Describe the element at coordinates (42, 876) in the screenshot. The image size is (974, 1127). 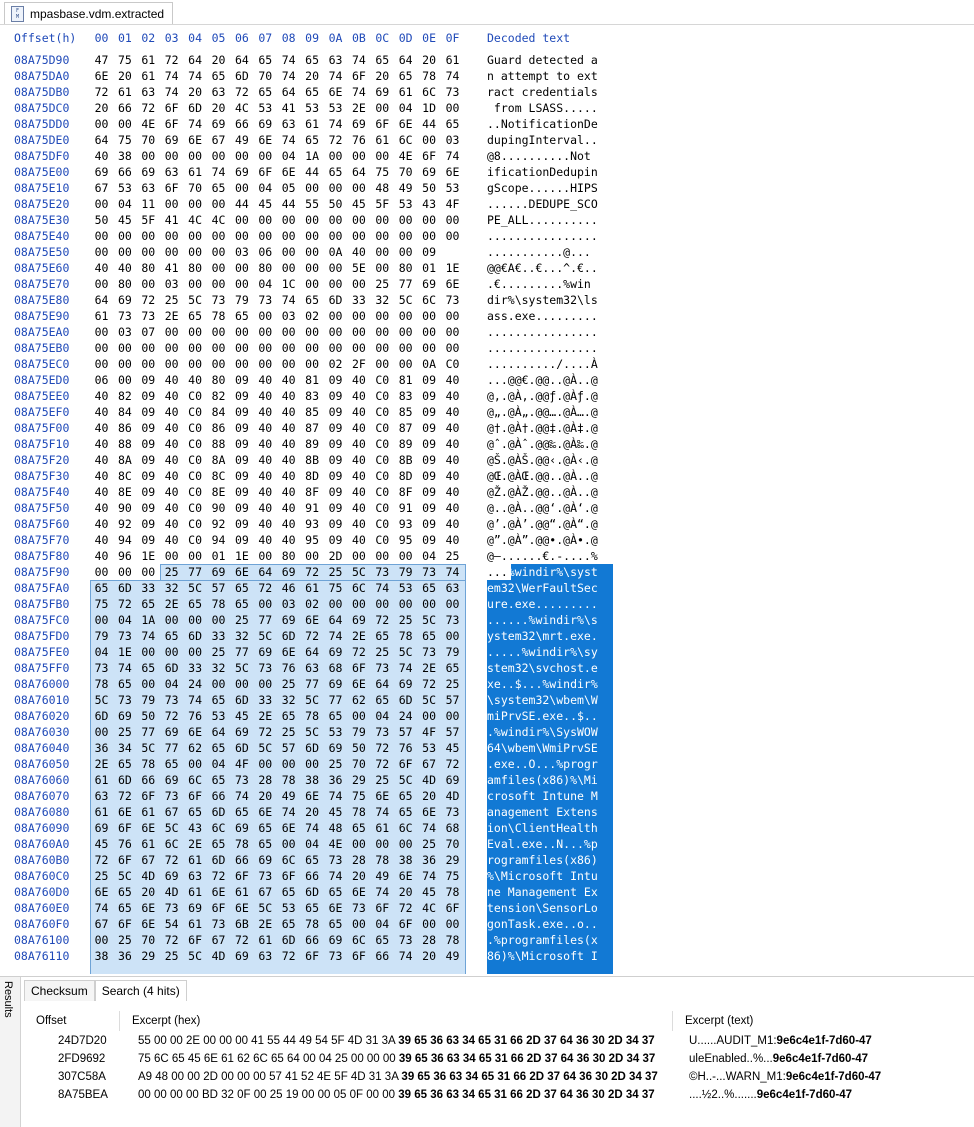
I see `row-offset: 08A760C0` at that location.